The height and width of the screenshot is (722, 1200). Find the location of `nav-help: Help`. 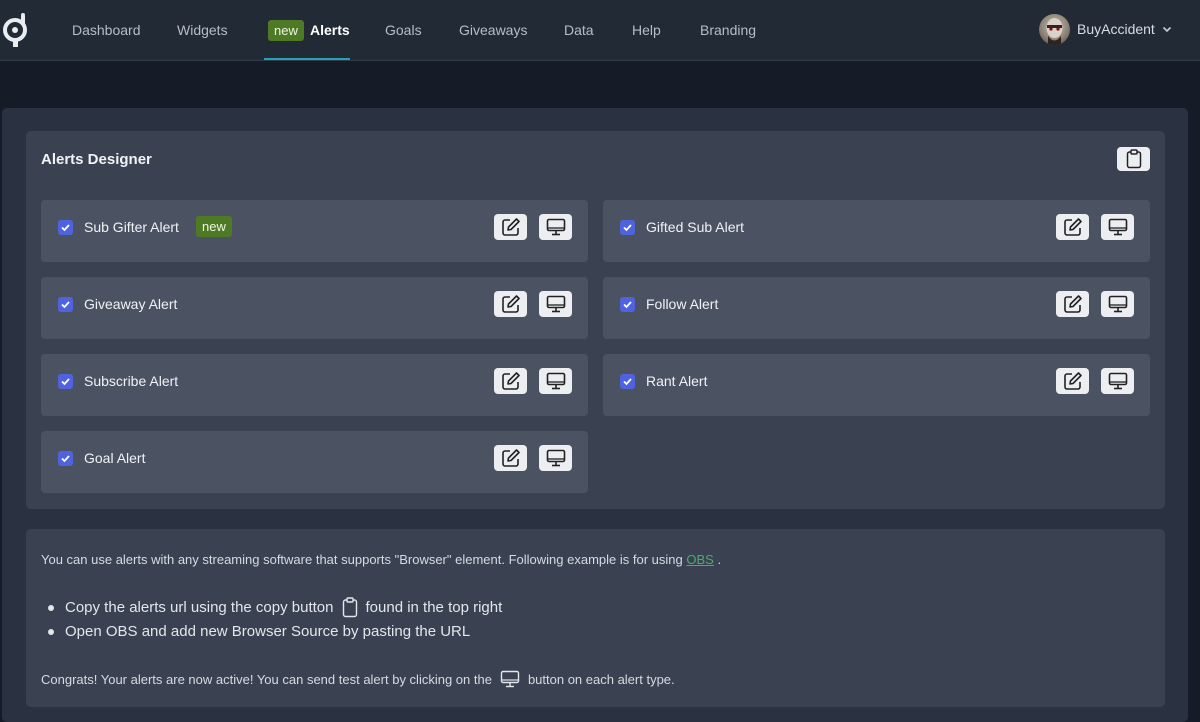

nav-help: Help is located at coordinates (646, 30).